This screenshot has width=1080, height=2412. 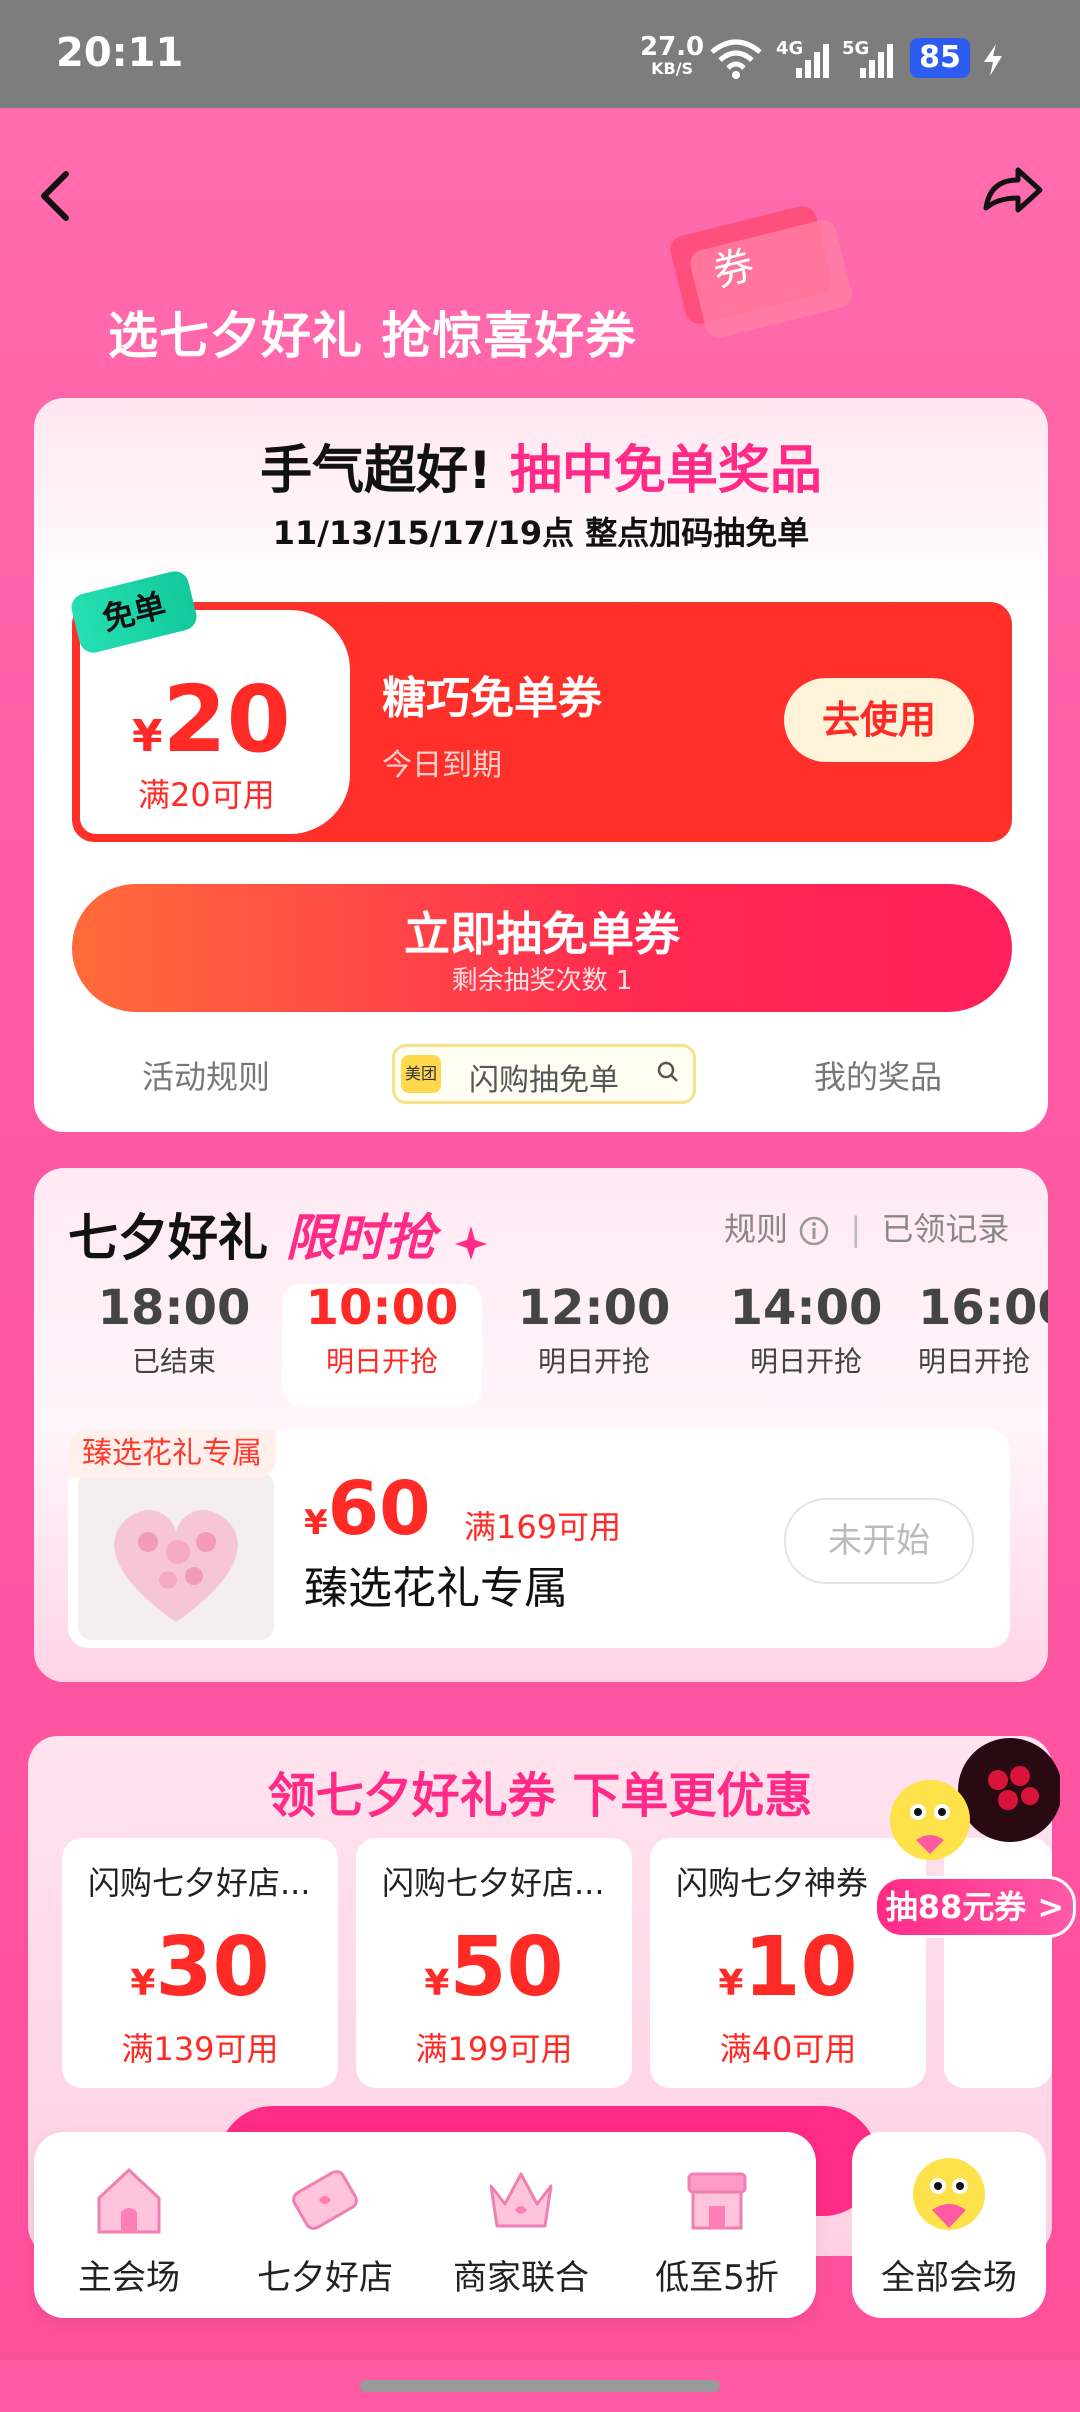 What do you see at coordinates (174, 1308) in the screenshot?
I see `slot-time: 18:00` at bounding box center [174, 1308].